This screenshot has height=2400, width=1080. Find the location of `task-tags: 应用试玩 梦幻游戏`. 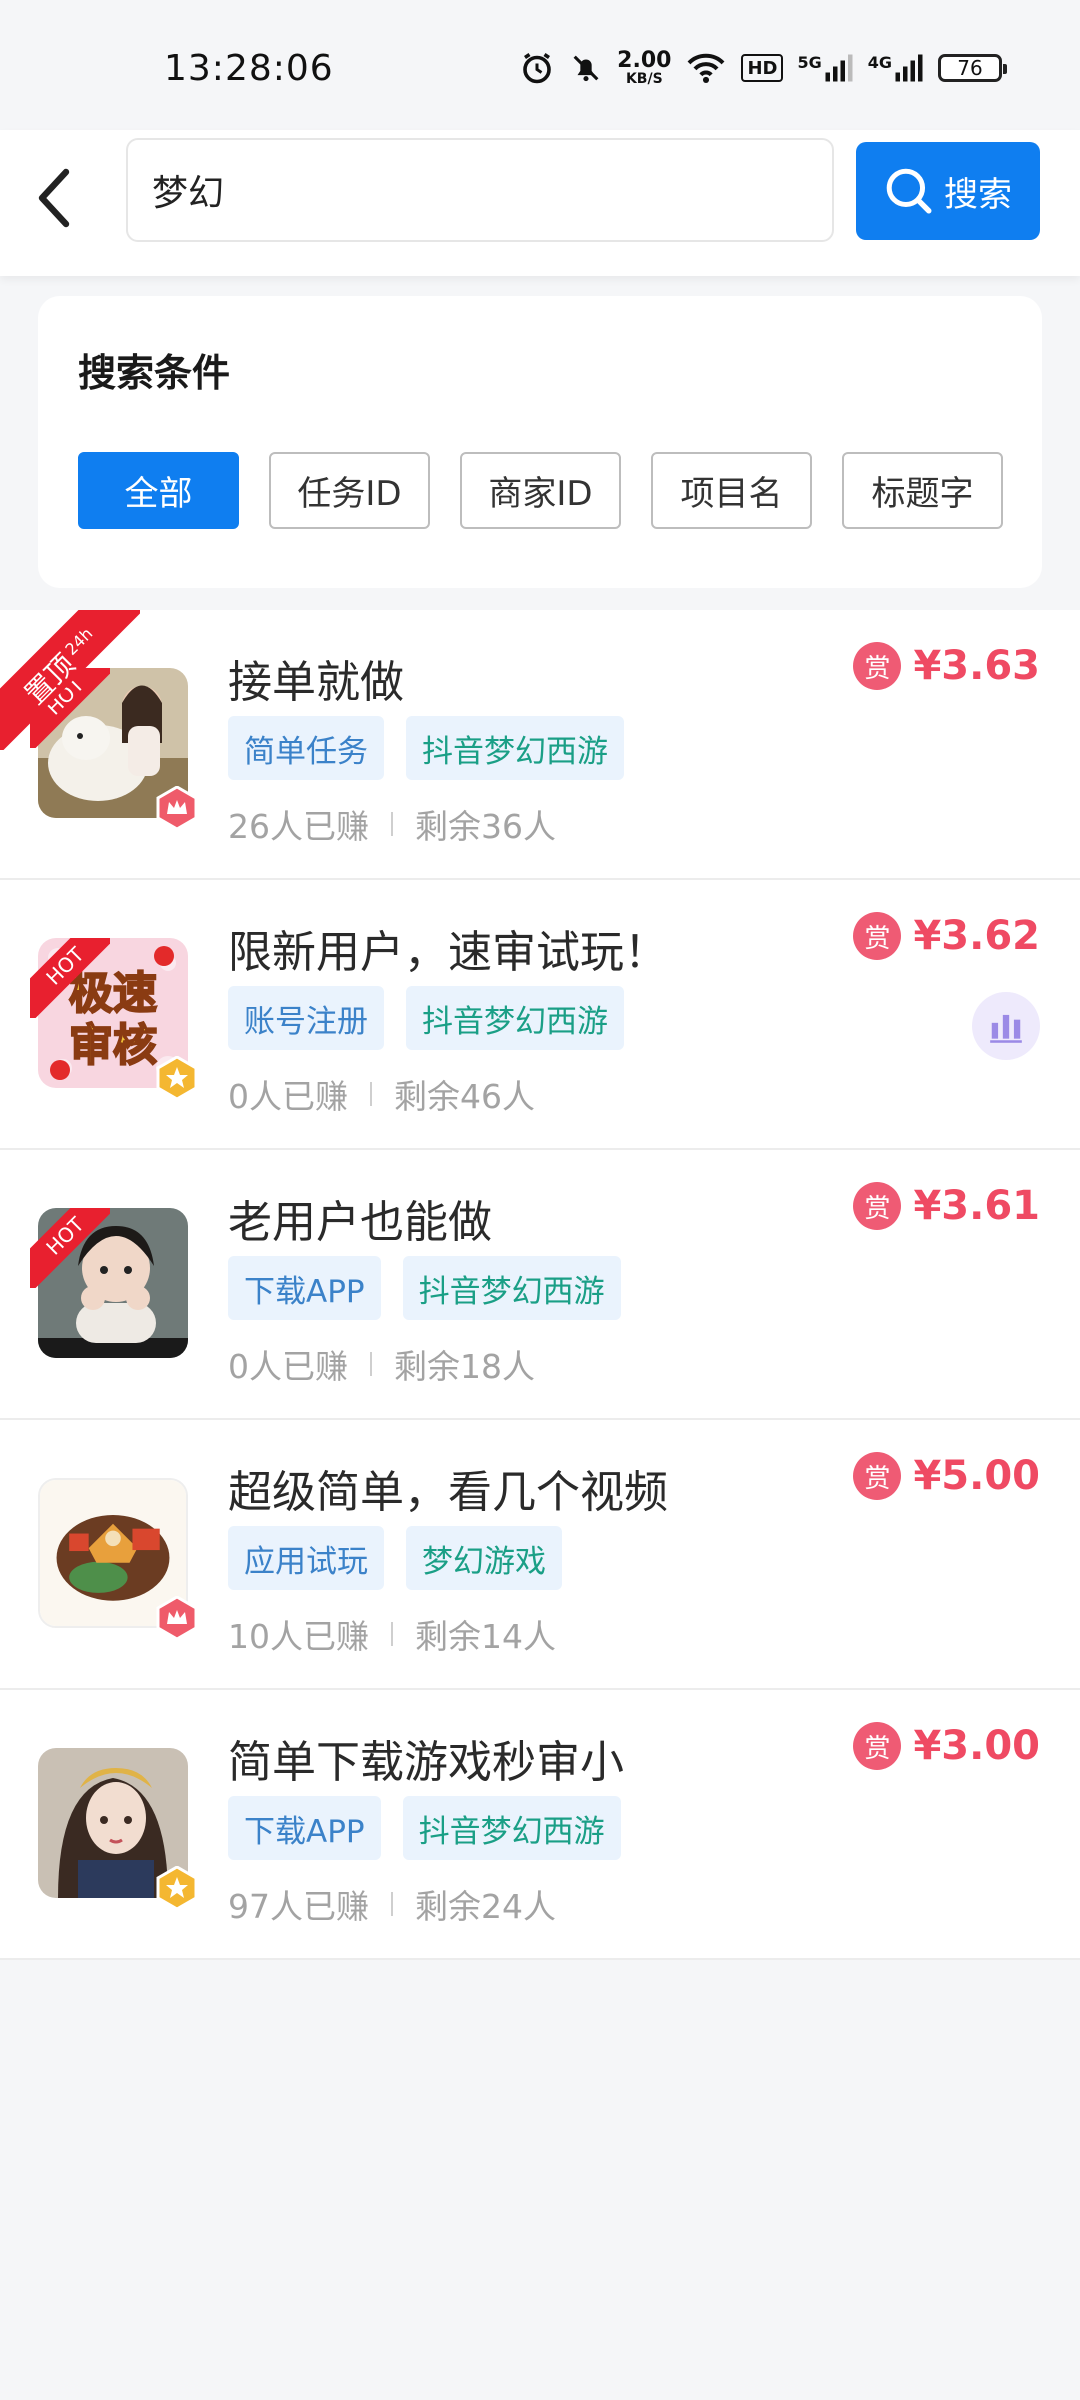

task-tags: 应用试玩 梦幻游戏 is located at coordinates (395, 1558).